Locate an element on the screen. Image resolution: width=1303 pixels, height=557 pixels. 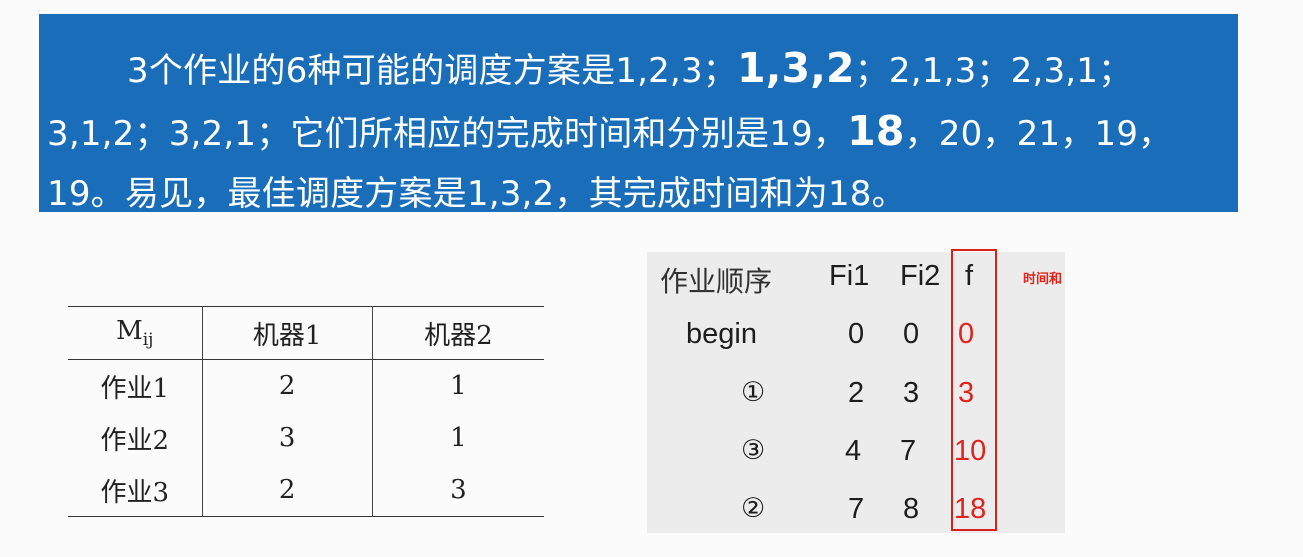
summary-part-1: 3个作业的6种可能的调度方案是1,2,3； is located at coordinates (432, 71).